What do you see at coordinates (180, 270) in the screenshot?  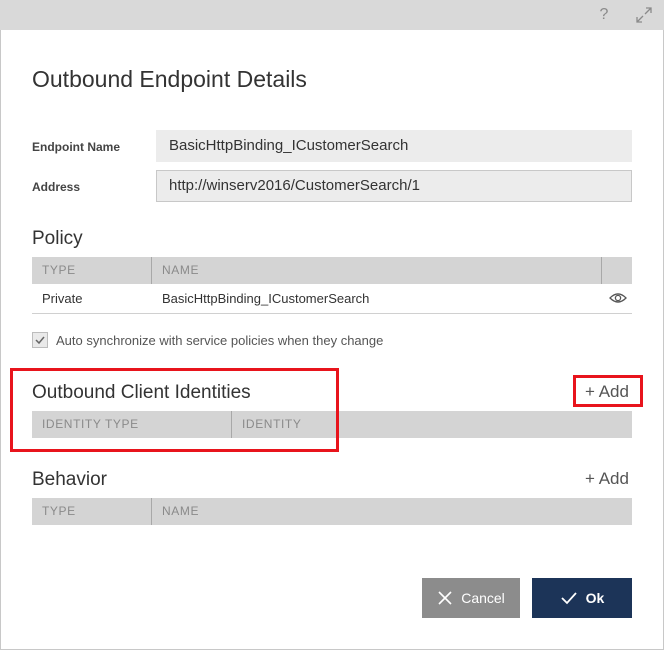 I see `policy-col-name: NAME` at bounding box center [180, 270].